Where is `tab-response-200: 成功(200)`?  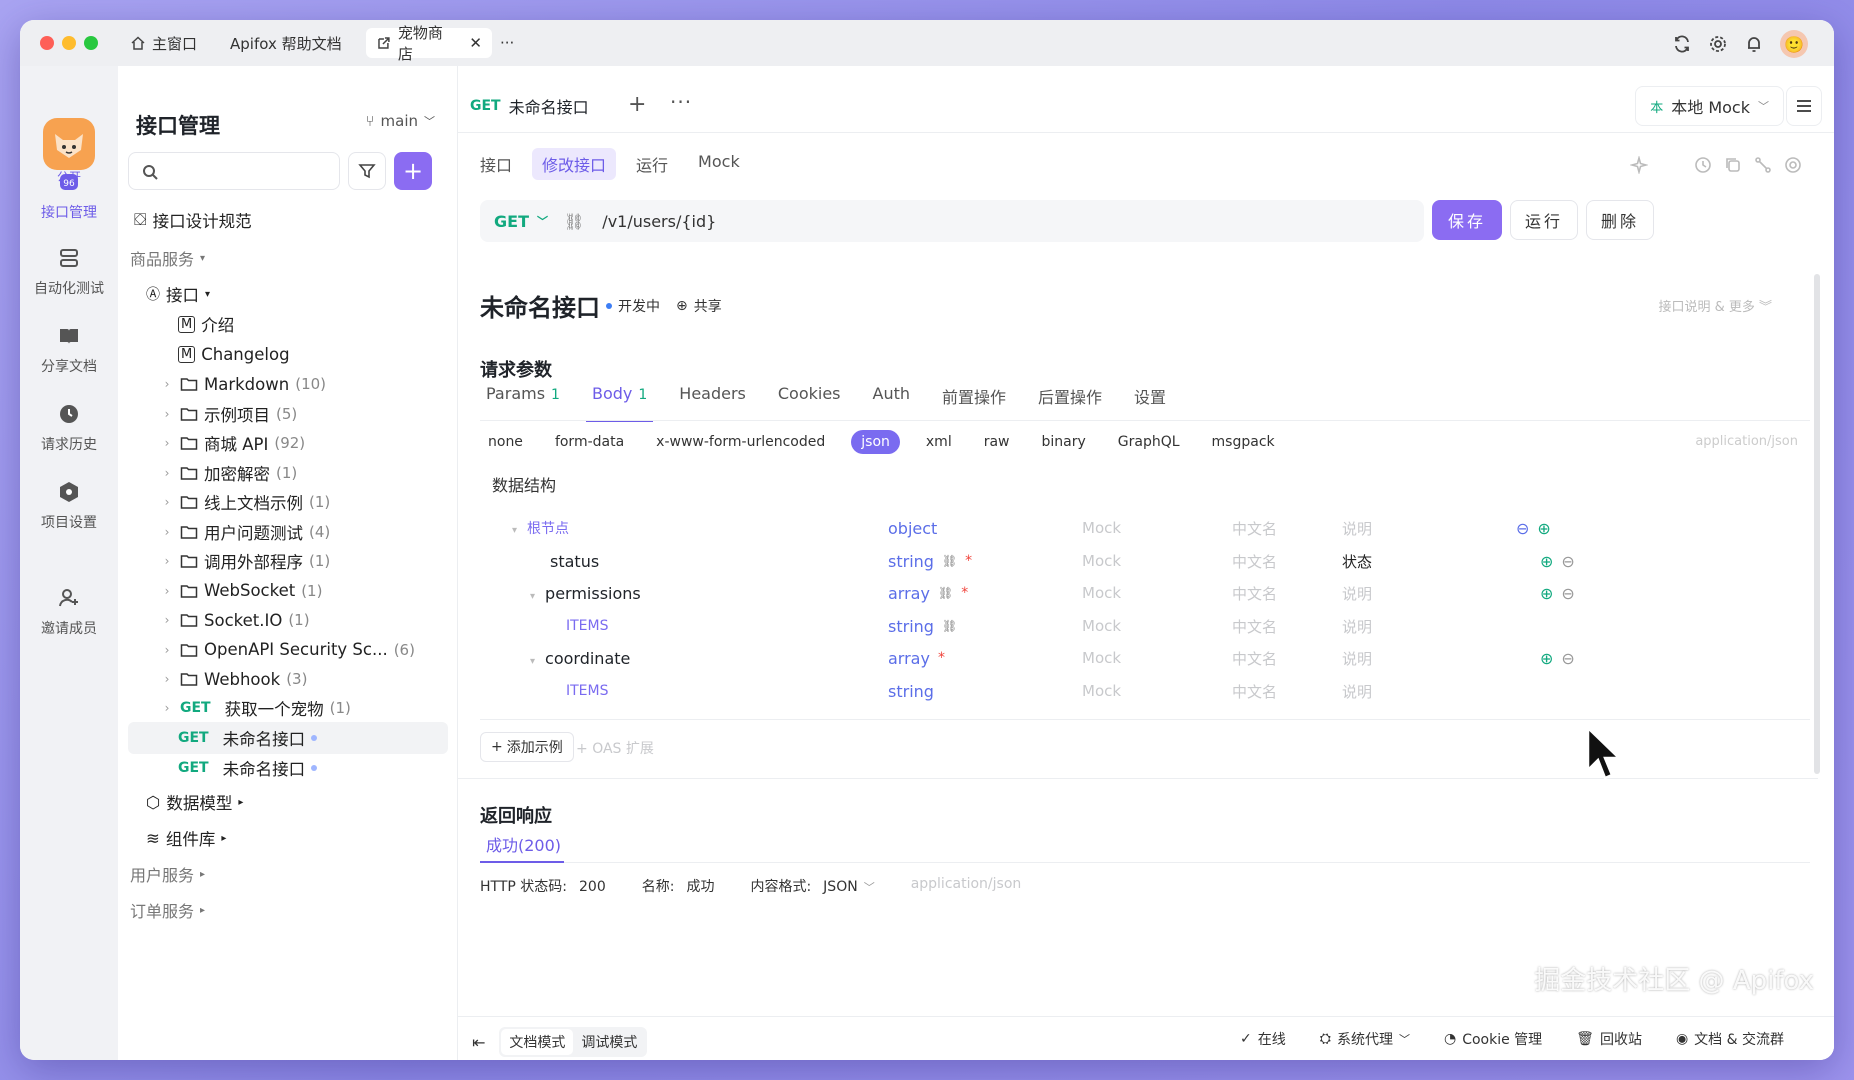
tab-response-200: 成功(200) is located at coordinates (523, 844).